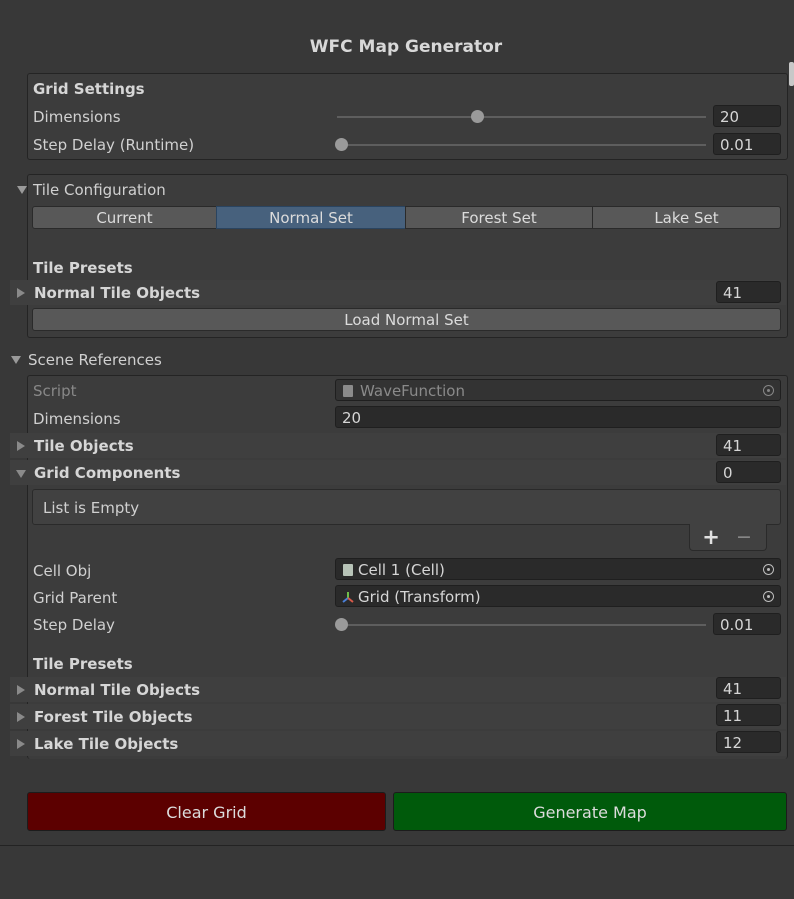 The width and height of the screenshot is (794, 899). Describe the element at coordinates (348, 597) in the screenshot. I see `transform-icon` at that location.